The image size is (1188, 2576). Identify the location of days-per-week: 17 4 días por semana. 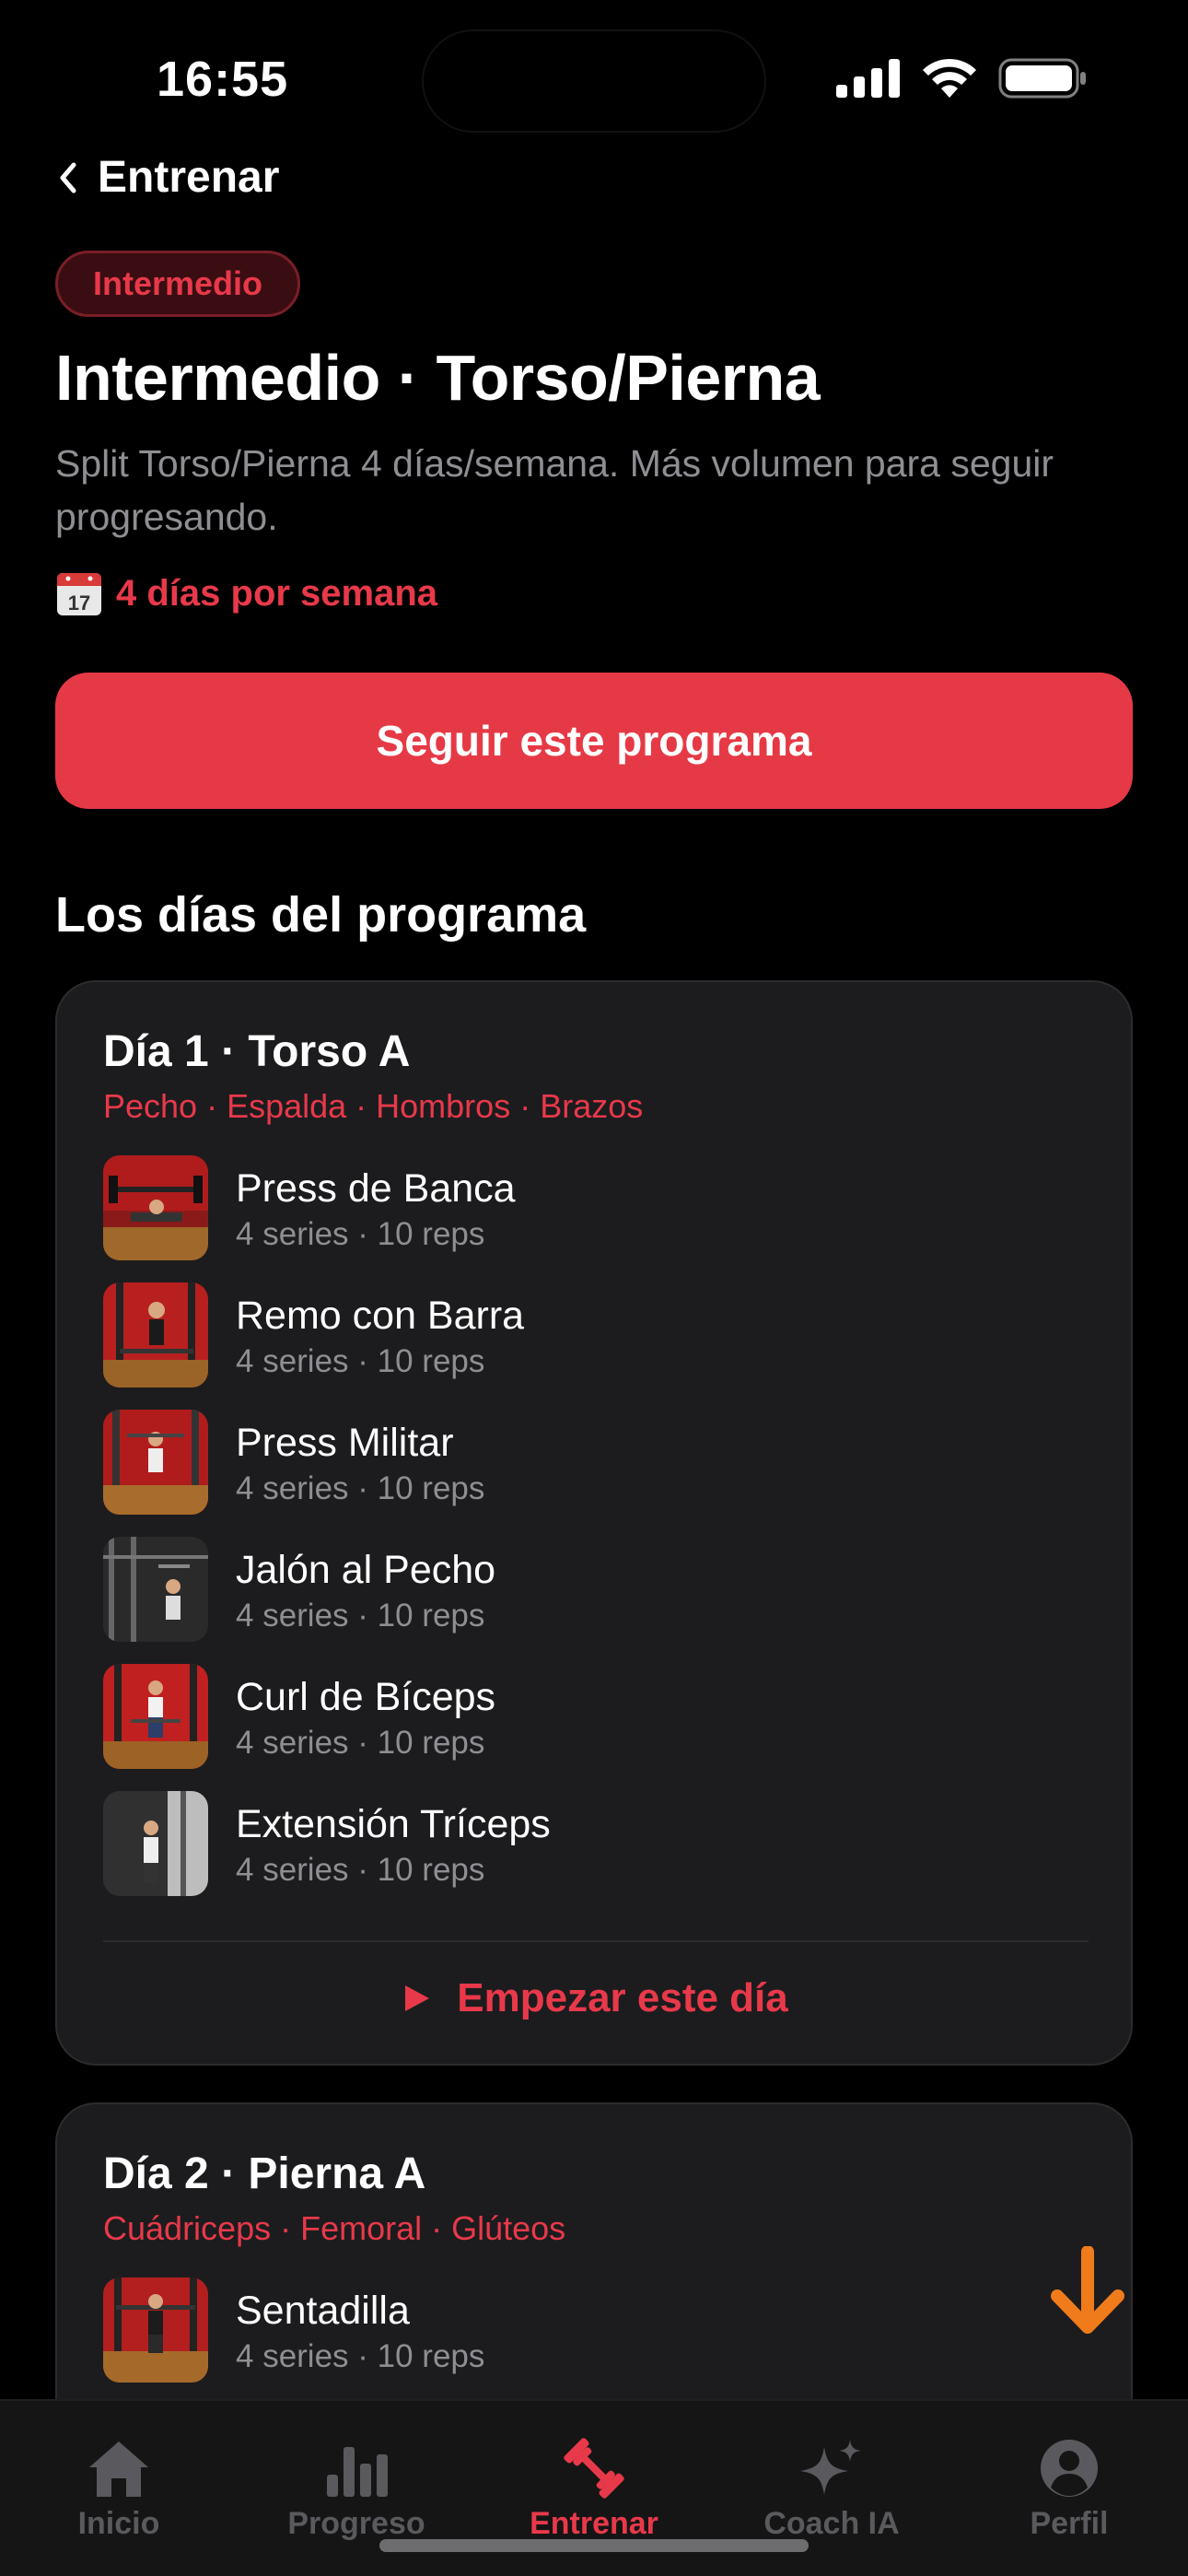
(246, 593).